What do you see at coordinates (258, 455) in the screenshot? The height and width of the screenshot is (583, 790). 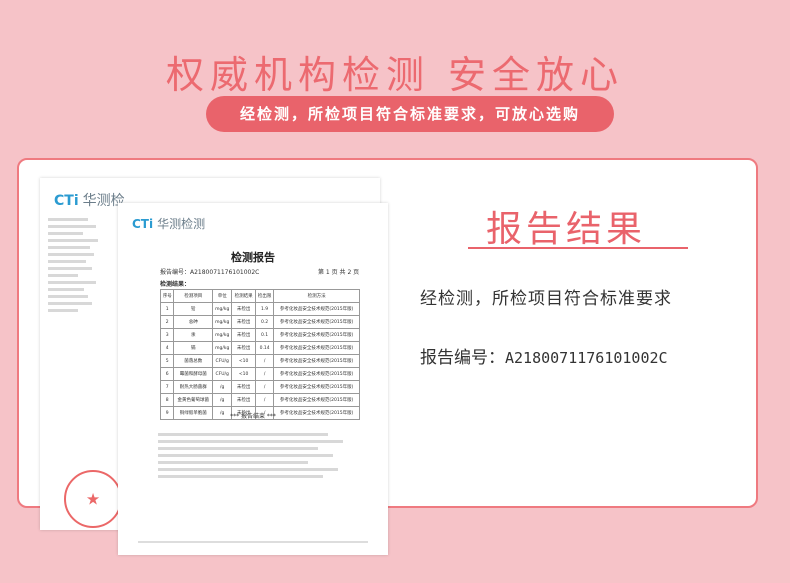 I see `front-doc-notes` at bounding box center [258, 455].